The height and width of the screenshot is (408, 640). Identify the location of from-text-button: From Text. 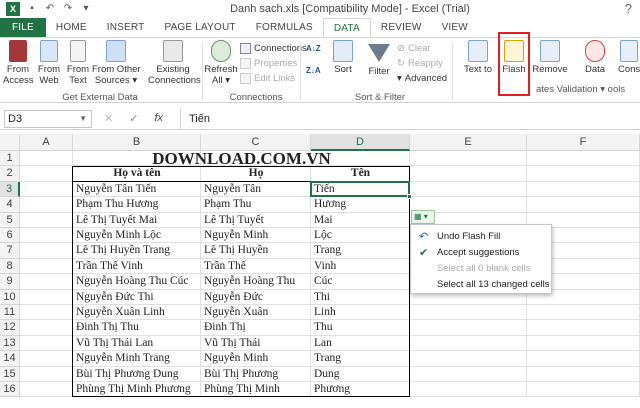
(78, 63).